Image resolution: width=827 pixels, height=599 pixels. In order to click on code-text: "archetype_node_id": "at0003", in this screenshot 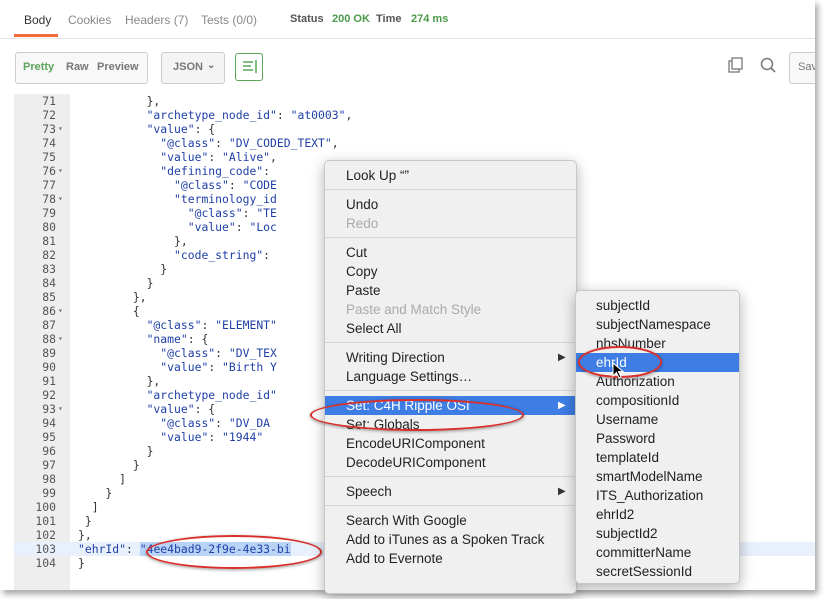, I will do `click(249, 115)`.